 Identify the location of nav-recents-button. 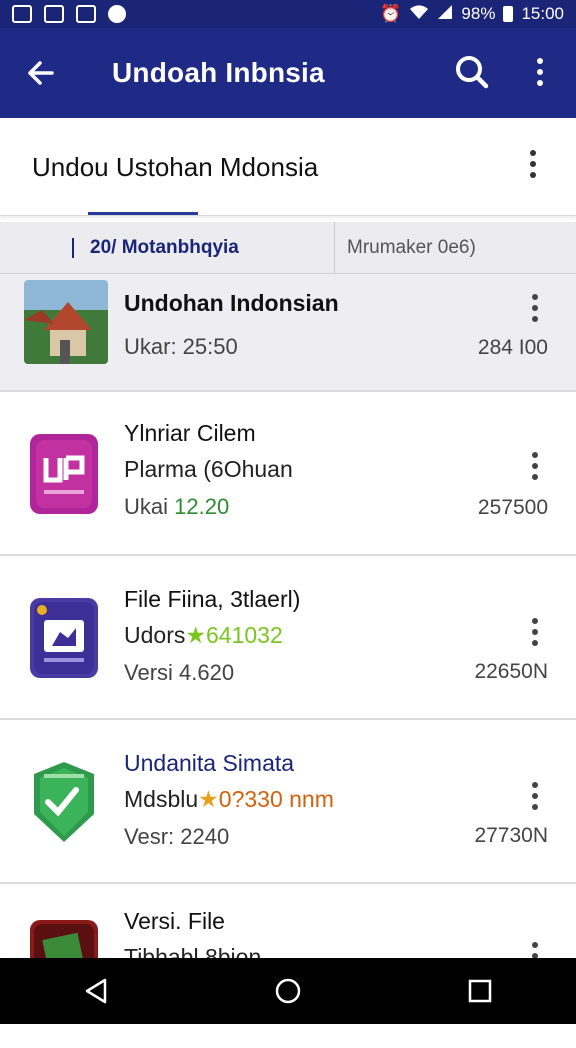
(480, 991).